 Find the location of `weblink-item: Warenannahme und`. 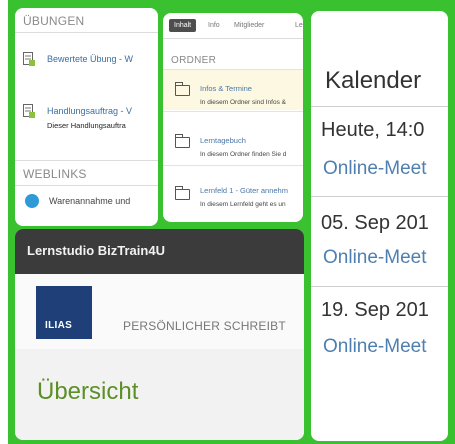

weblink-item: Warenannahme und is located at coordinates (86, 203).